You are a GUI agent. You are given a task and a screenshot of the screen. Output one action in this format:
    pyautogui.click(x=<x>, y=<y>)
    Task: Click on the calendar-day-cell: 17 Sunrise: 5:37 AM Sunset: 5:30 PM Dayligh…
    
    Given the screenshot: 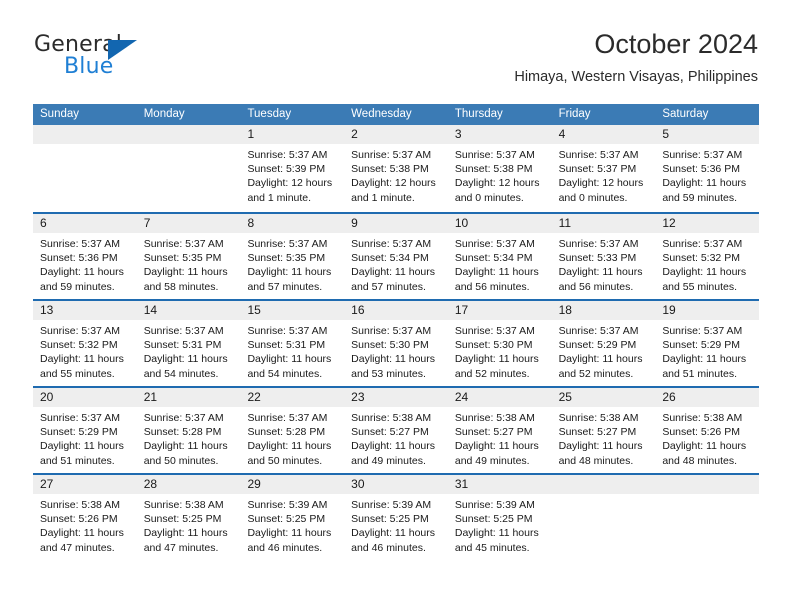 What is the action you would take?
    pyautogui.click(x=499, y=343)
    